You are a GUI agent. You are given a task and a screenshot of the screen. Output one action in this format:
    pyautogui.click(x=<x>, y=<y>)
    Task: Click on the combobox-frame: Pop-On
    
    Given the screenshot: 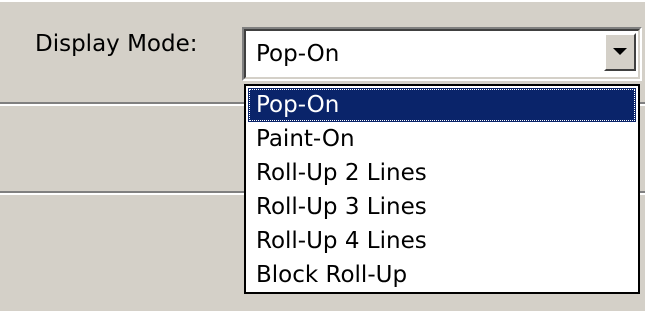 What is the action you would take?
    pyautogui.click(x=442, y=54)
    